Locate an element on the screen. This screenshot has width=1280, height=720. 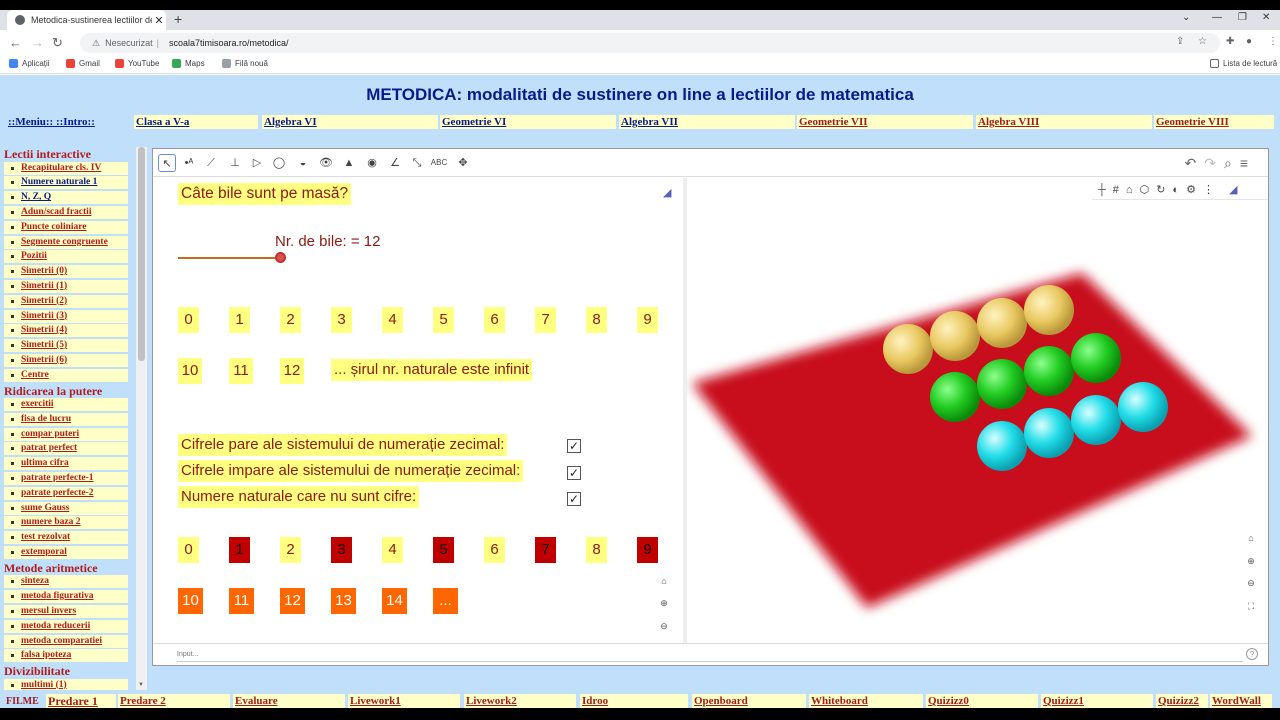
bookmark-new-tab: Filă nouă is located at coordinates (245, 63).